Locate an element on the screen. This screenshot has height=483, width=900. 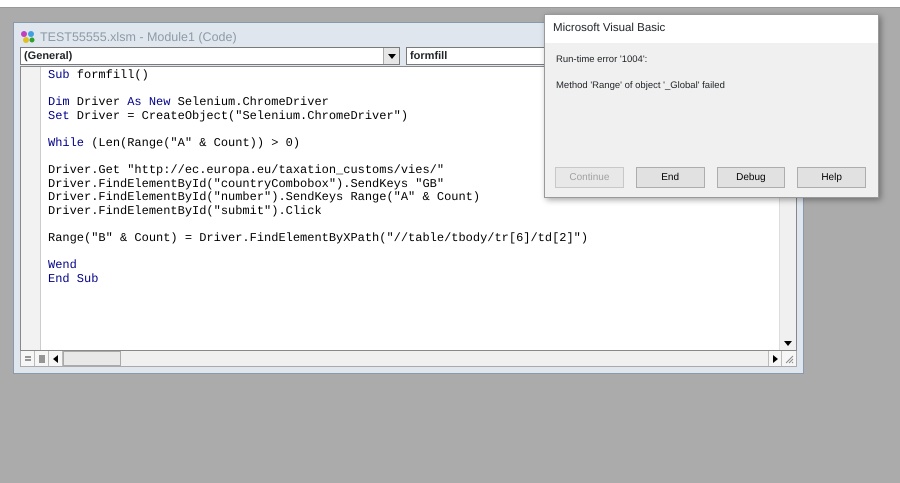
code-line: Dim Driver As New Selenium.ChromeDriver is located at coordinates (188, 102).